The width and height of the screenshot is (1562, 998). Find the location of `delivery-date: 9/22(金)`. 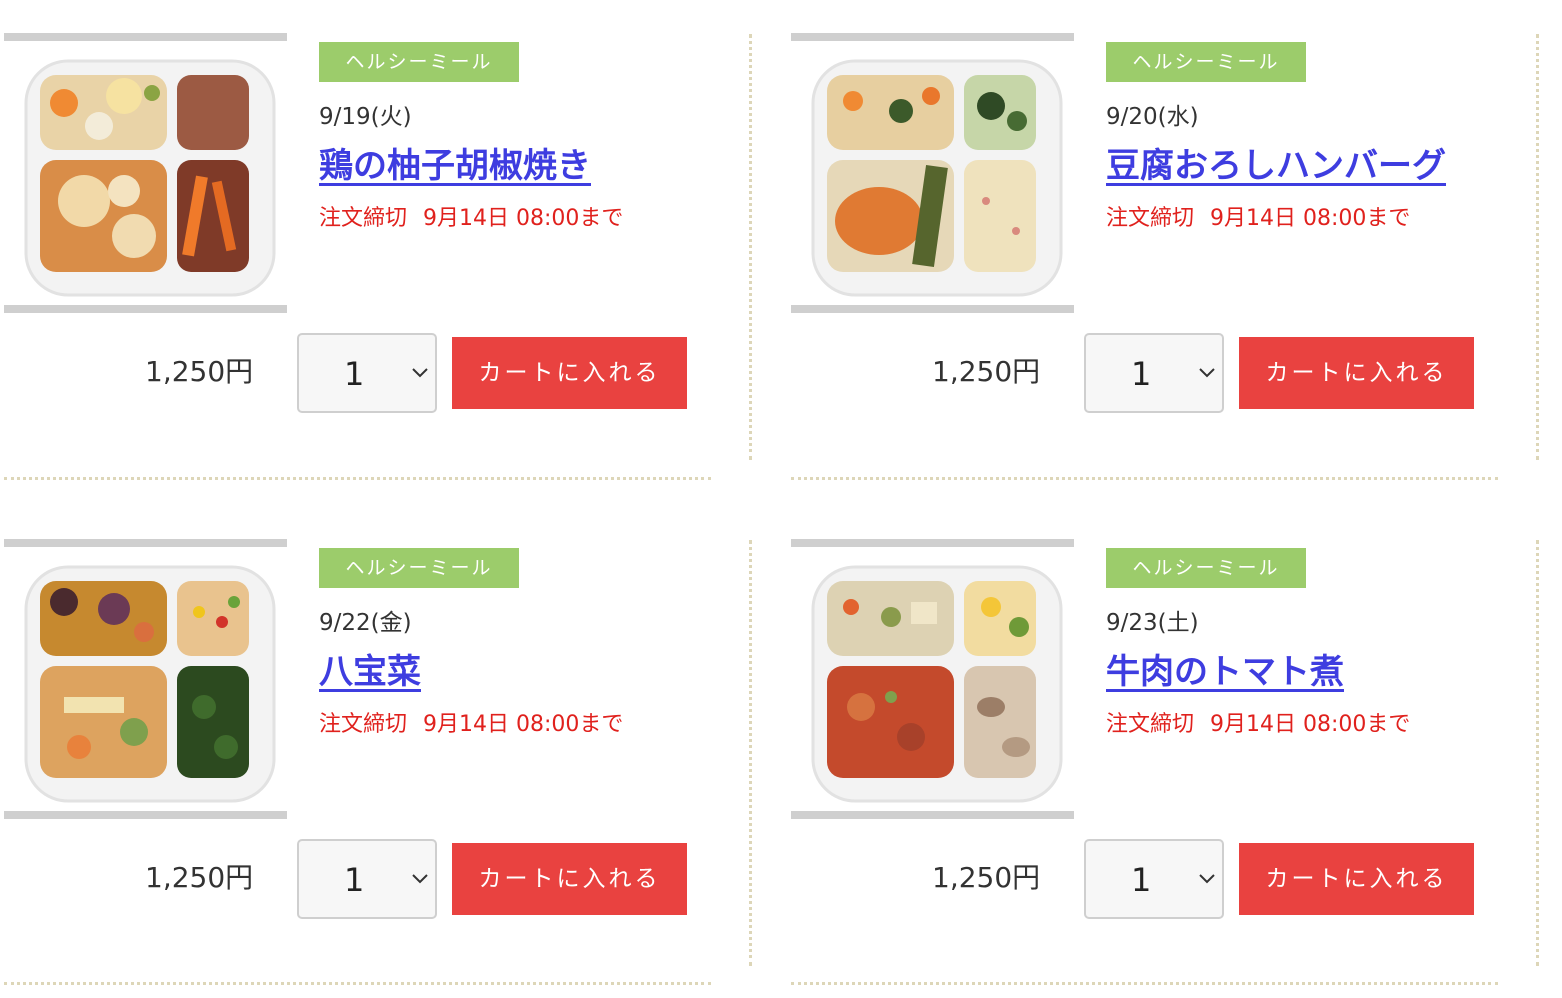

delivery-date: 9/22(金) is located at coordinates (365, 623).